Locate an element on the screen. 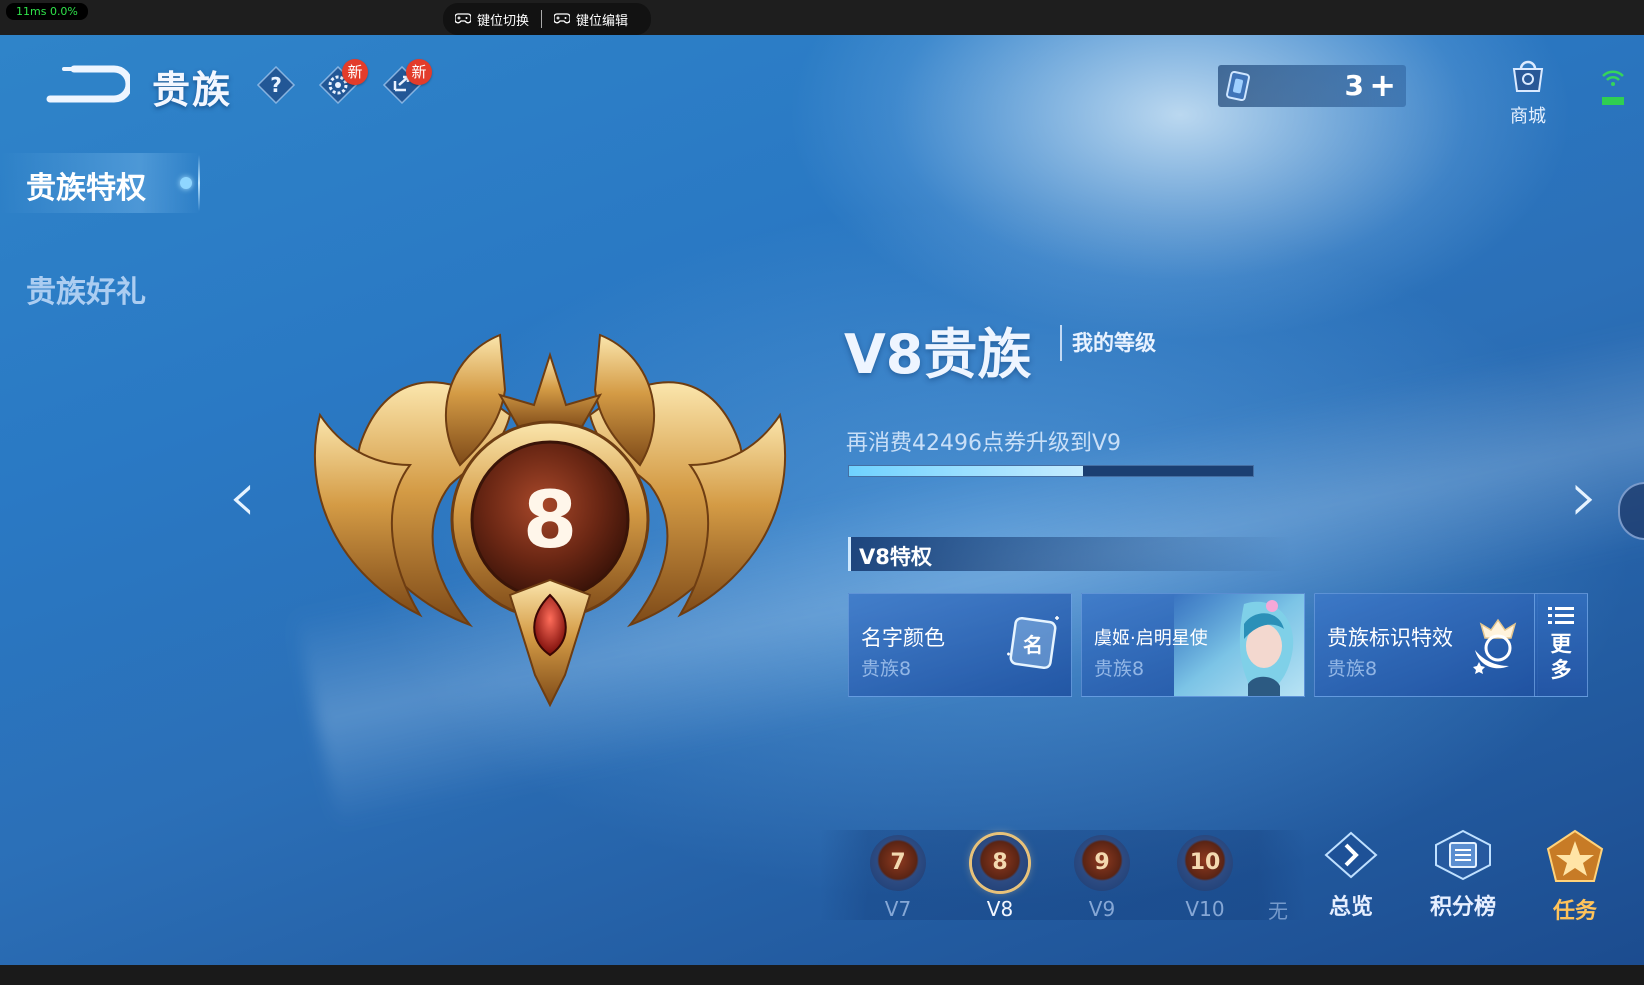 Image resolution: width=1644 pixels, height=985 pixels. level-medal: 7 is located at coordinates (898, 863).